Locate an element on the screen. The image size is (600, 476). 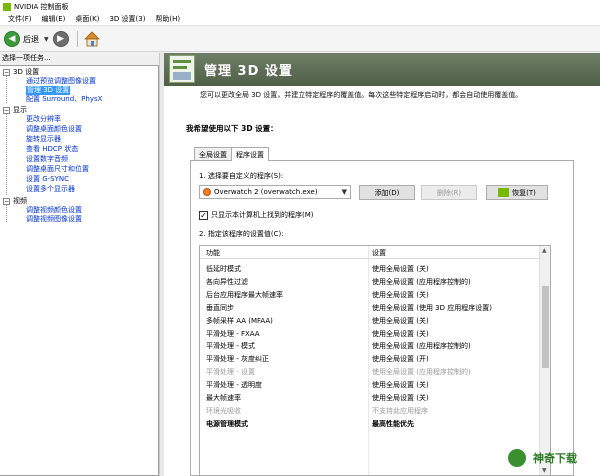
scrollbar-thumb is located at coordinates (545, 327).